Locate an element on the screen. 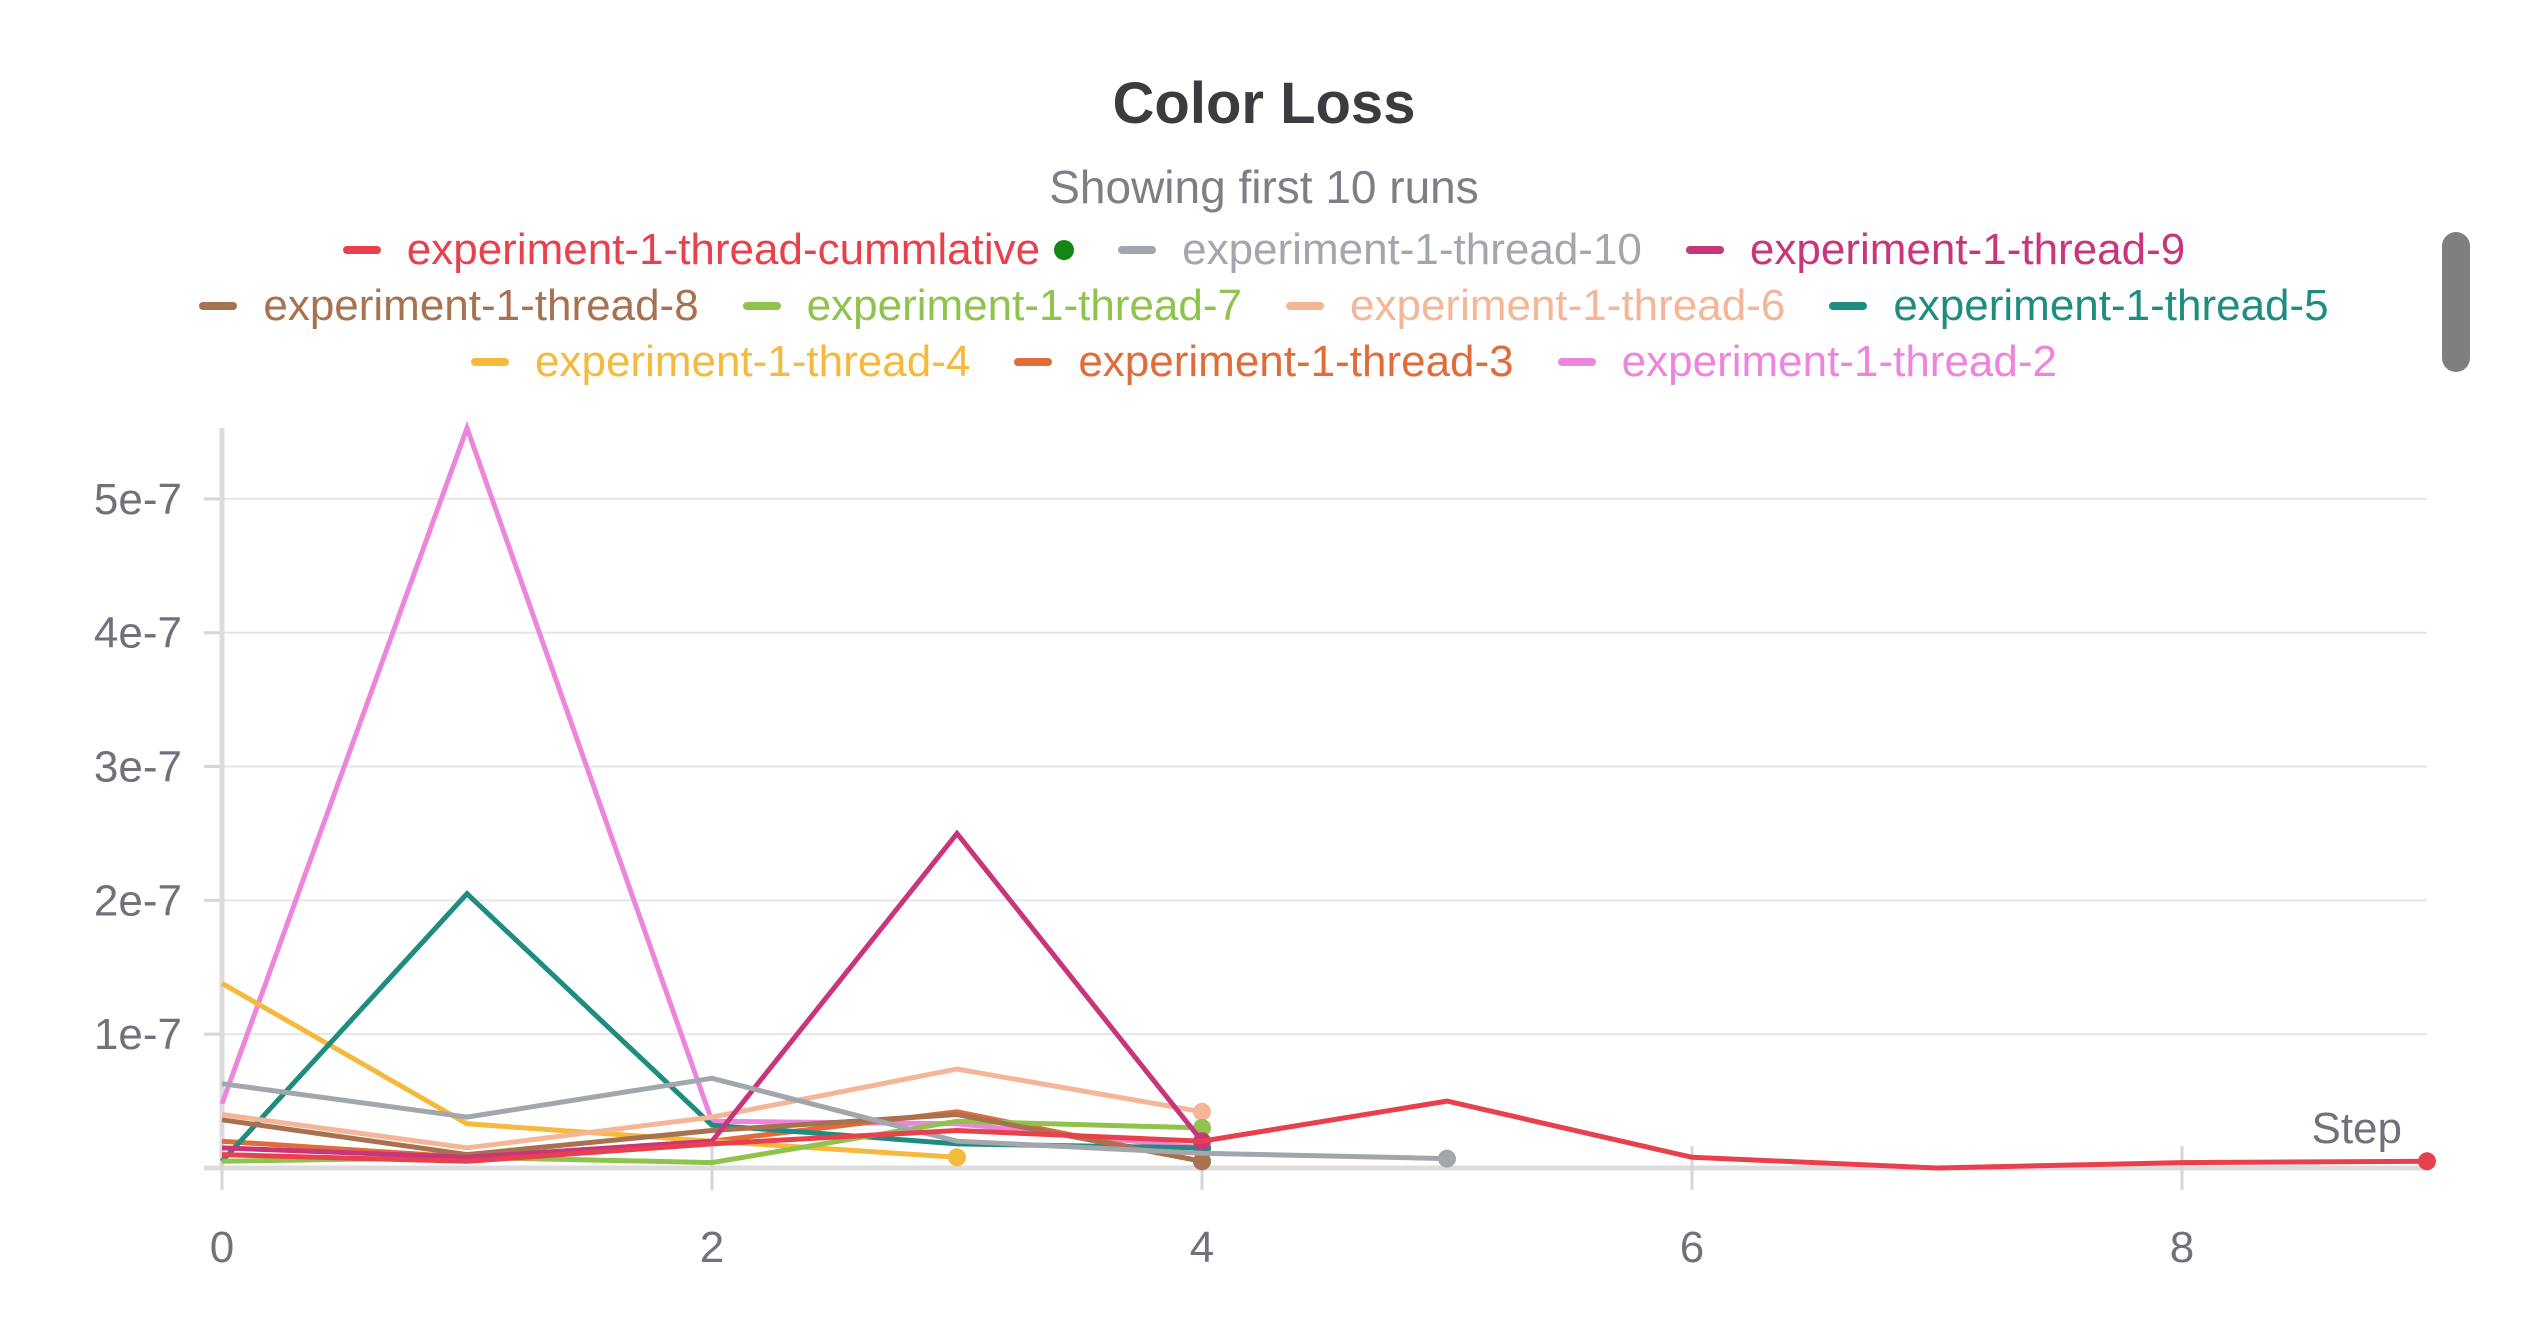 This screenshot has height=1328, width=2528. x-tick-label: 2 is located at coordinates (712, 1247).